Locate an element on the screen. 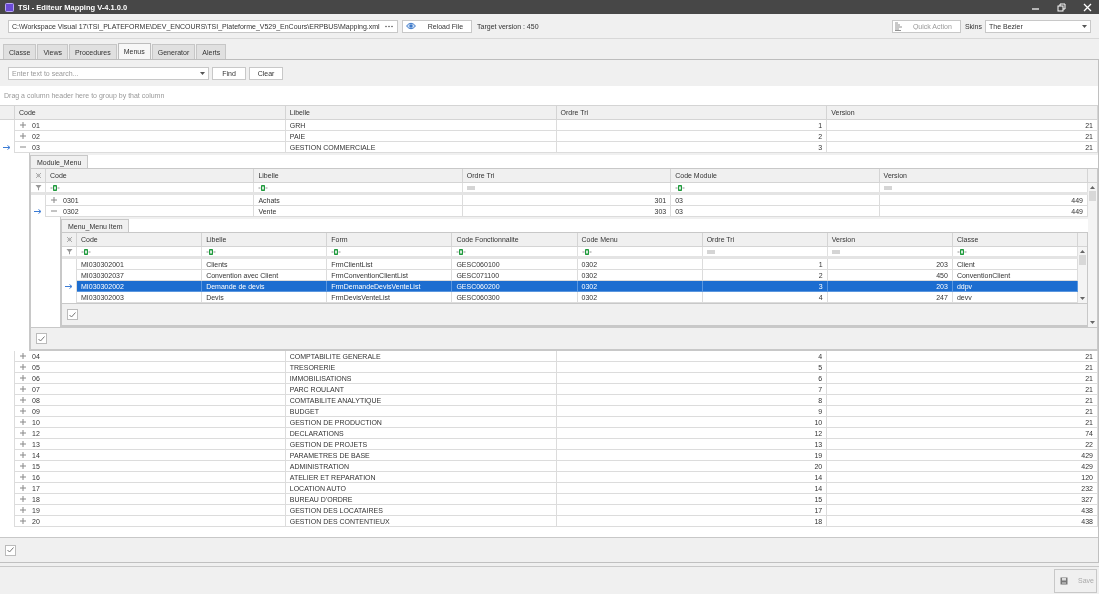 The height and width of the screenshot is (594, 1099). app-icon is located at coordinates (9, 7).